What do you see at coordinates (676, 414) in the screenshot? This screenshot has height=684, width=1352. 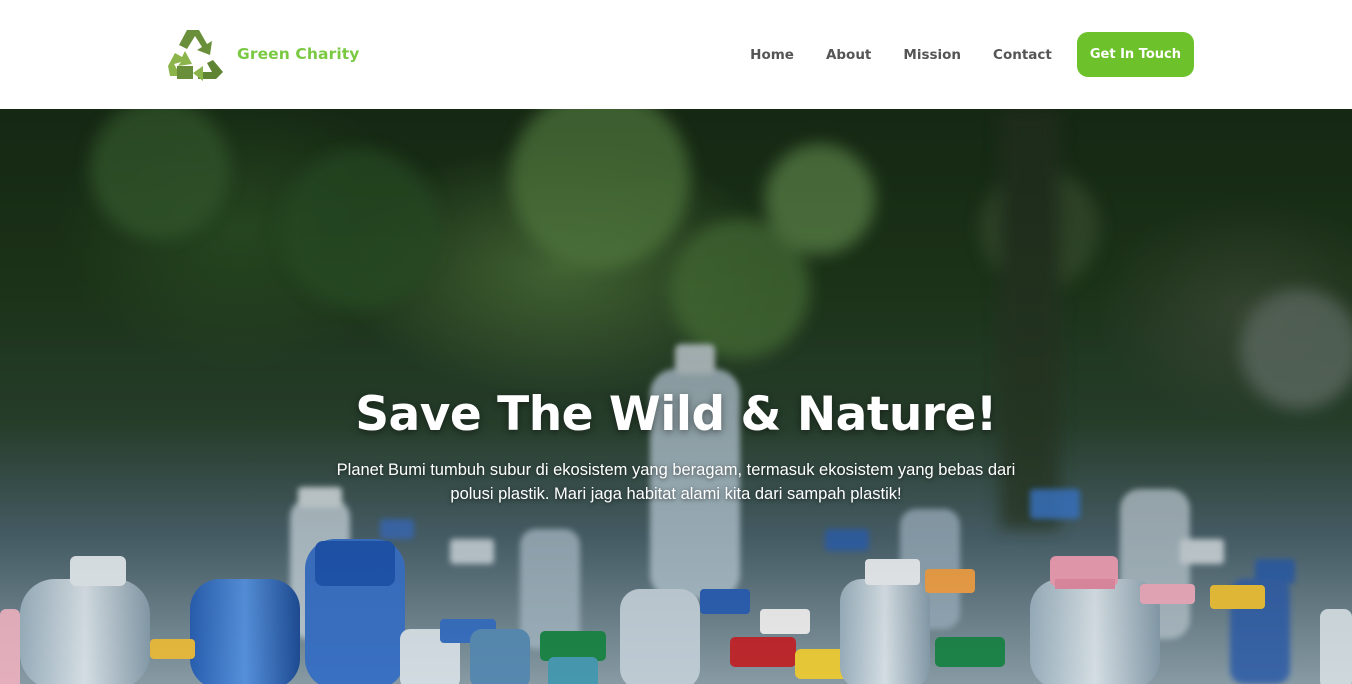 I see `hero-title: Save The Wild & Nature!` at bounding box center [676, 414].